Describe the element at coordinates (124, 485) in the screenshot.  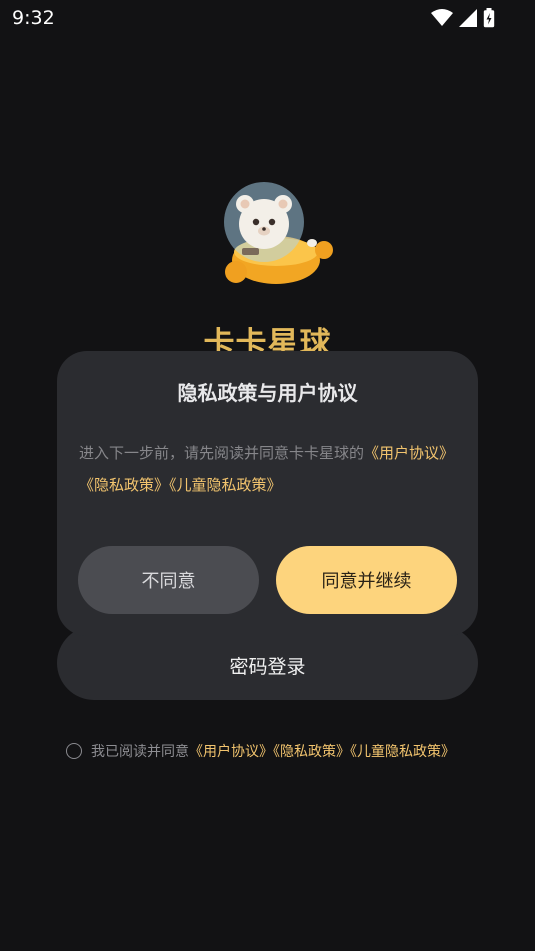
I see `dialog-privacy-policy-link: 《隐私政策》` at that location.